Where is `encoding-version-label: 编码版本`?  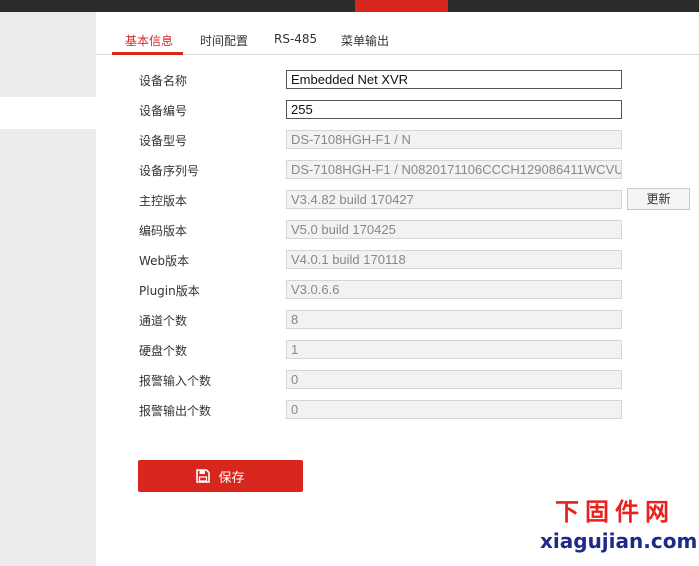 encoding-version-label: 编码版本 is located at coordinates (163, 231).